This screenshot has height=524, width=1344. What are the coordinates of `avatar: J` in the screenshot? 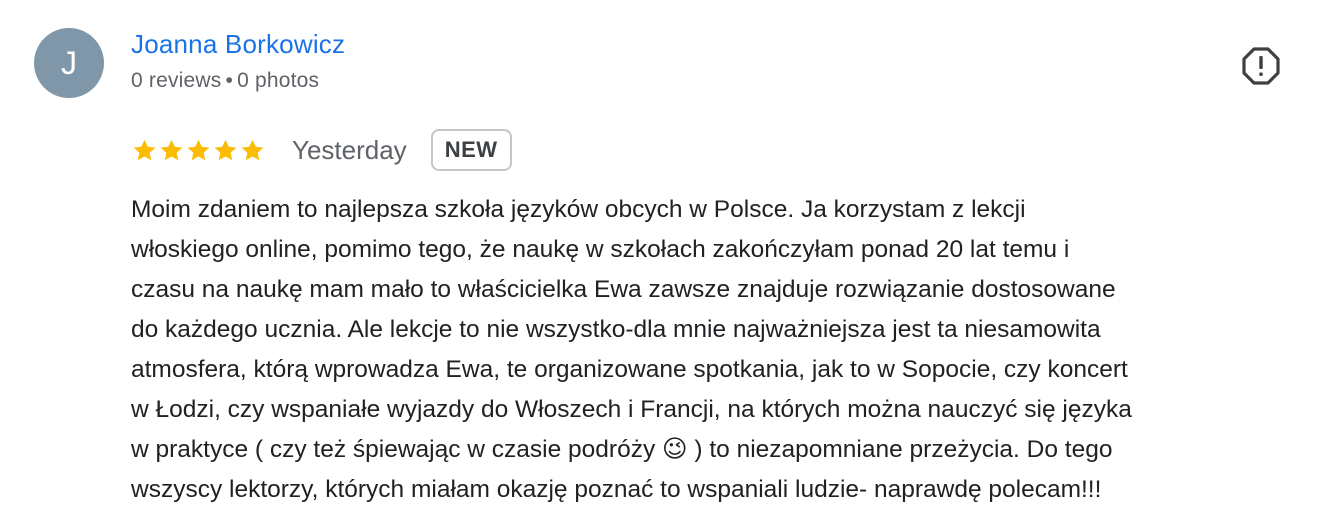 It's located at (69, 63).